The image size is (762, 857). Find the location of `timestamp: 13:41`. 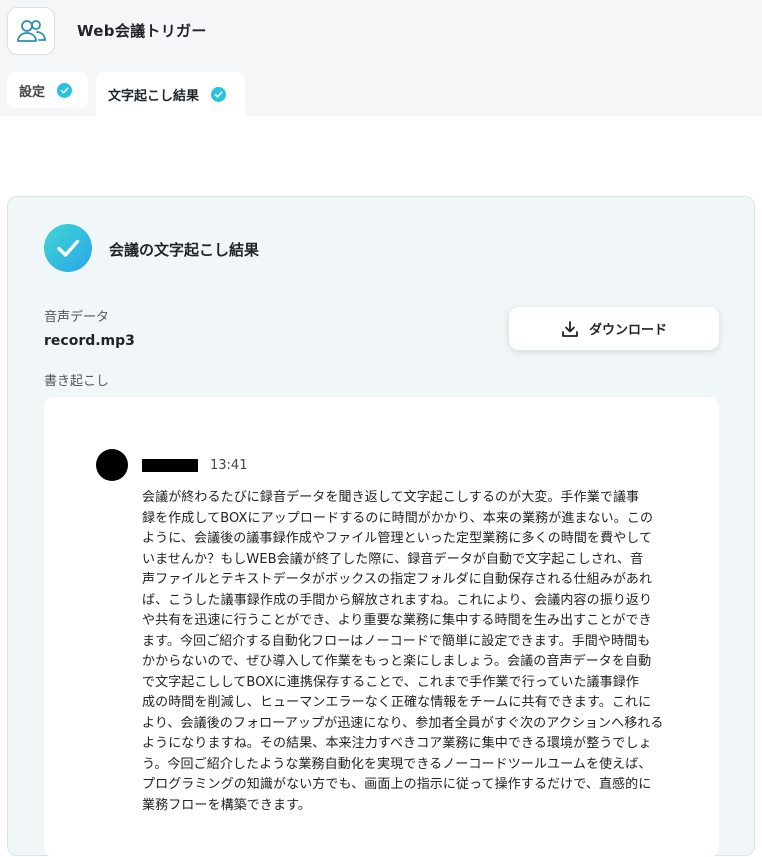

timestamp: 13:41 is located at coordinates (229, 465).